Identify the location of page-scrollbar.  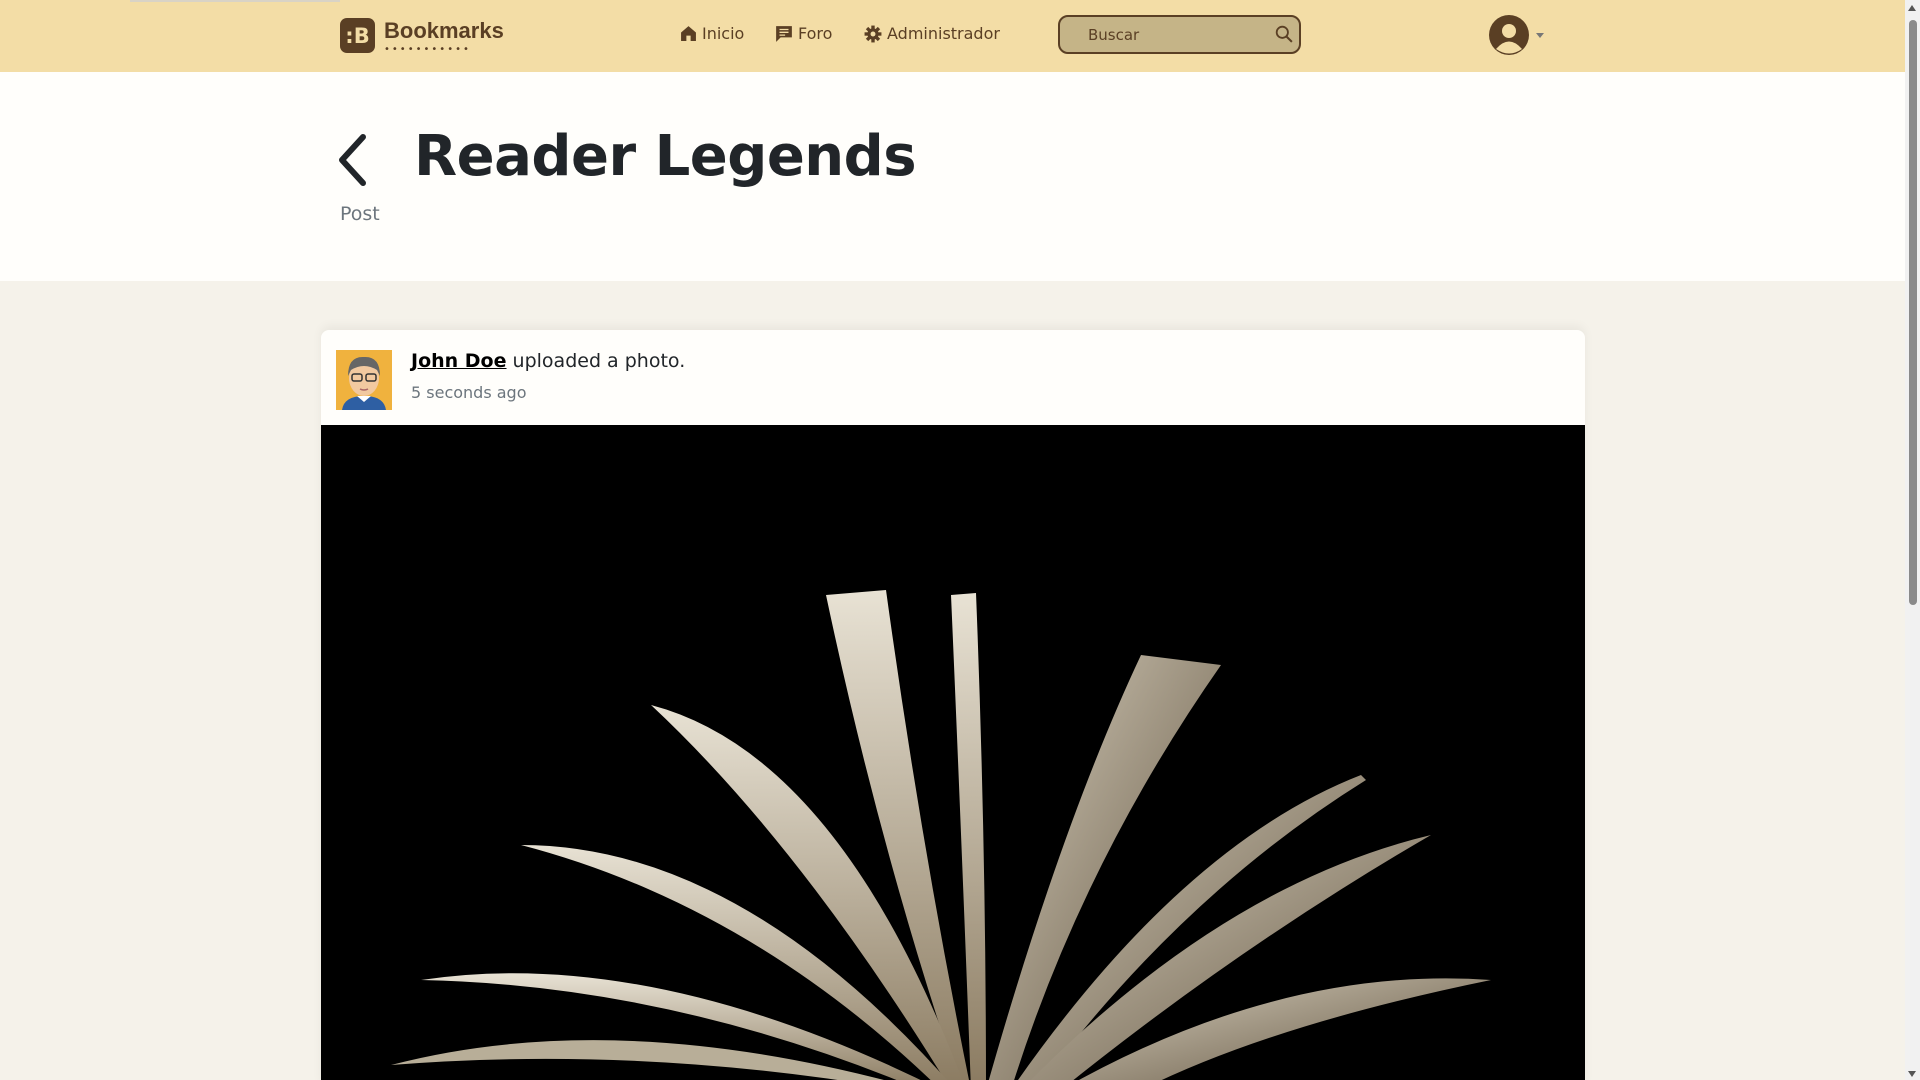
(1912, 540).